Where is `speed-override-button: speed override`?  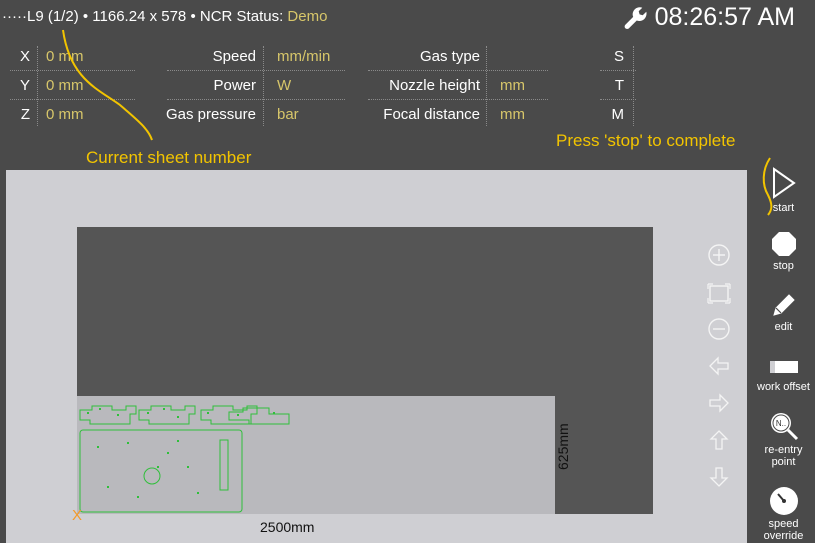
speed-override-button: speed override is located at coordinates (783, 514).